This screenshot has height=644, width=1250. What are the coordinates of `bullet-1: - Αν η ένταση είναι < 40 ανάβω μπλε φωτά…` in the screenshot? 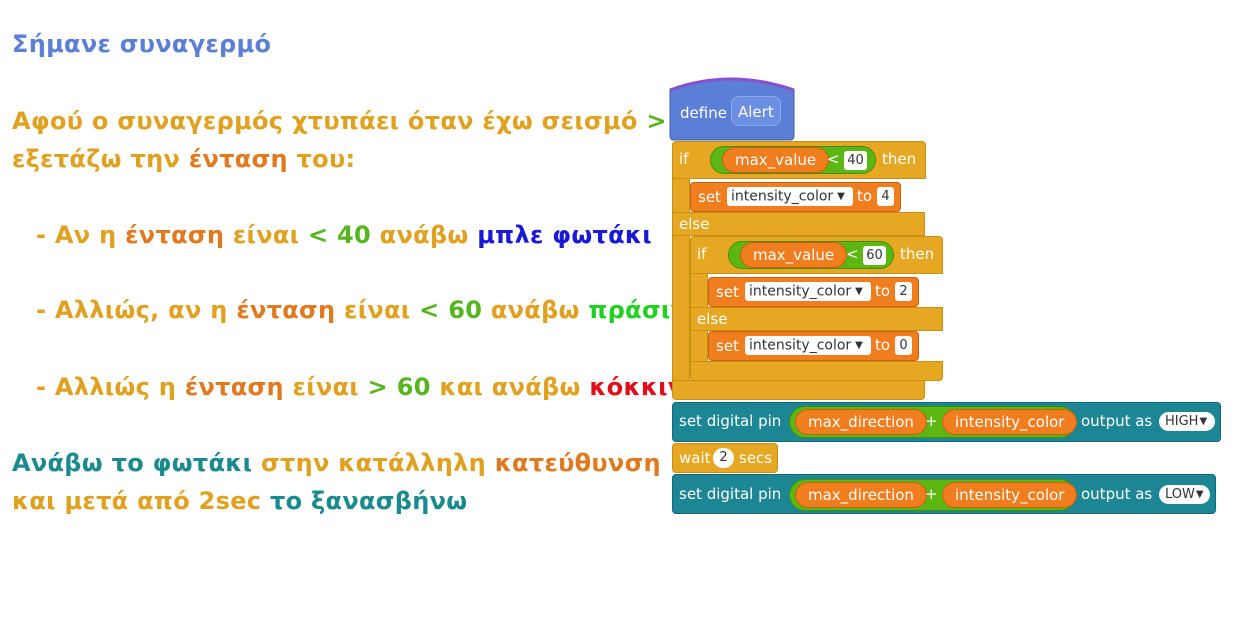 It's located at (344, 235).